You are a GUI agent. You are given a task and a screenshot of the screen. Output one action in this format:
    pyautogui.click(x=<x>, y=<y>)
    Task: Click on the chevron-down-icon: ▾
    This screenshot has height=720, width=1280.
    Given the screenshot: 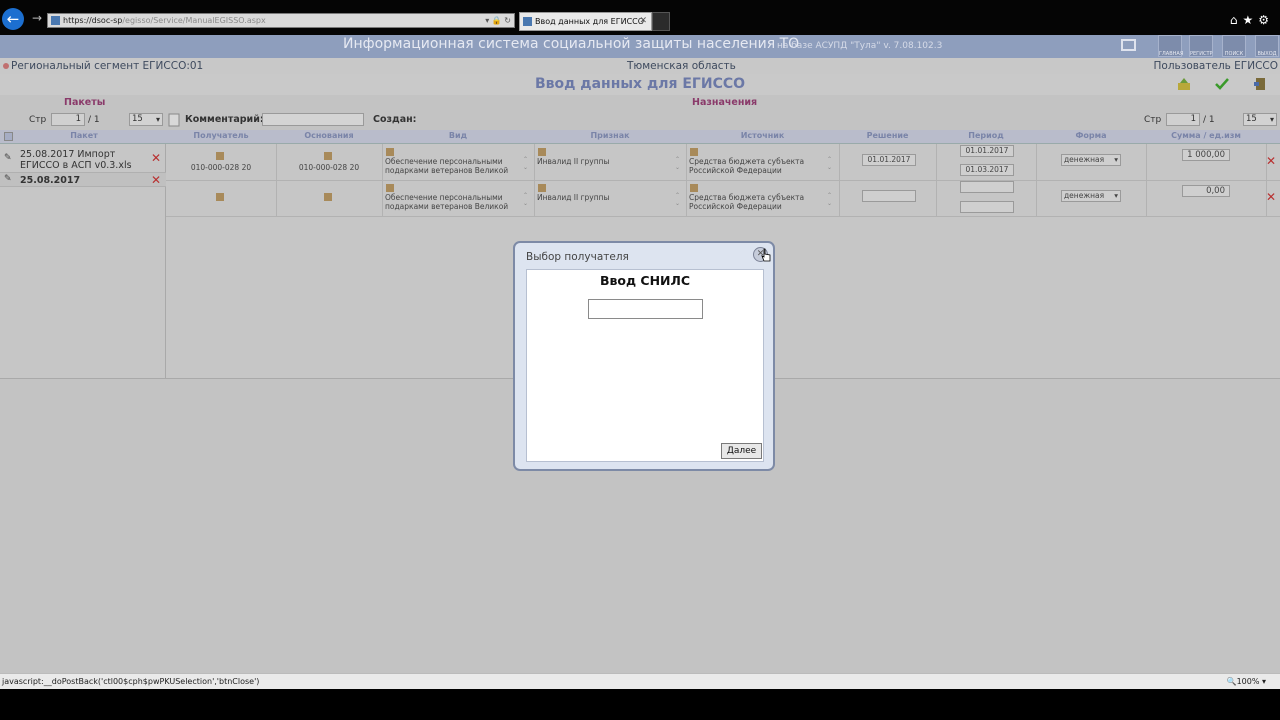 What is the action you would take?
    pyautogui.click(x=1116, y=159)
    